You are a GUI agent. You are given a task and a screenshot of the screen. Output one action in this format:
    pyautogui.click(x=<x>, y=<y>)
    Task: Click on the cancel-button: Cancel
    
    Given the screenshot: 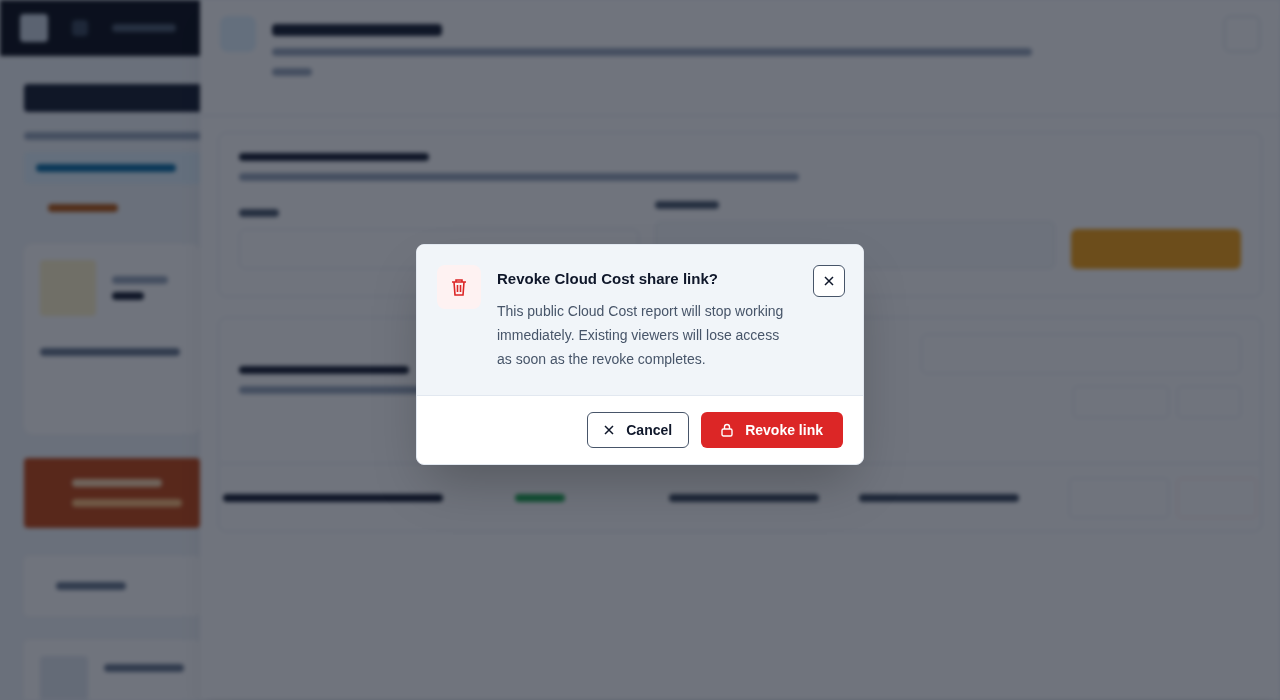 What is the action you would take?
    pyautogui.click(x=638, y=429)
    